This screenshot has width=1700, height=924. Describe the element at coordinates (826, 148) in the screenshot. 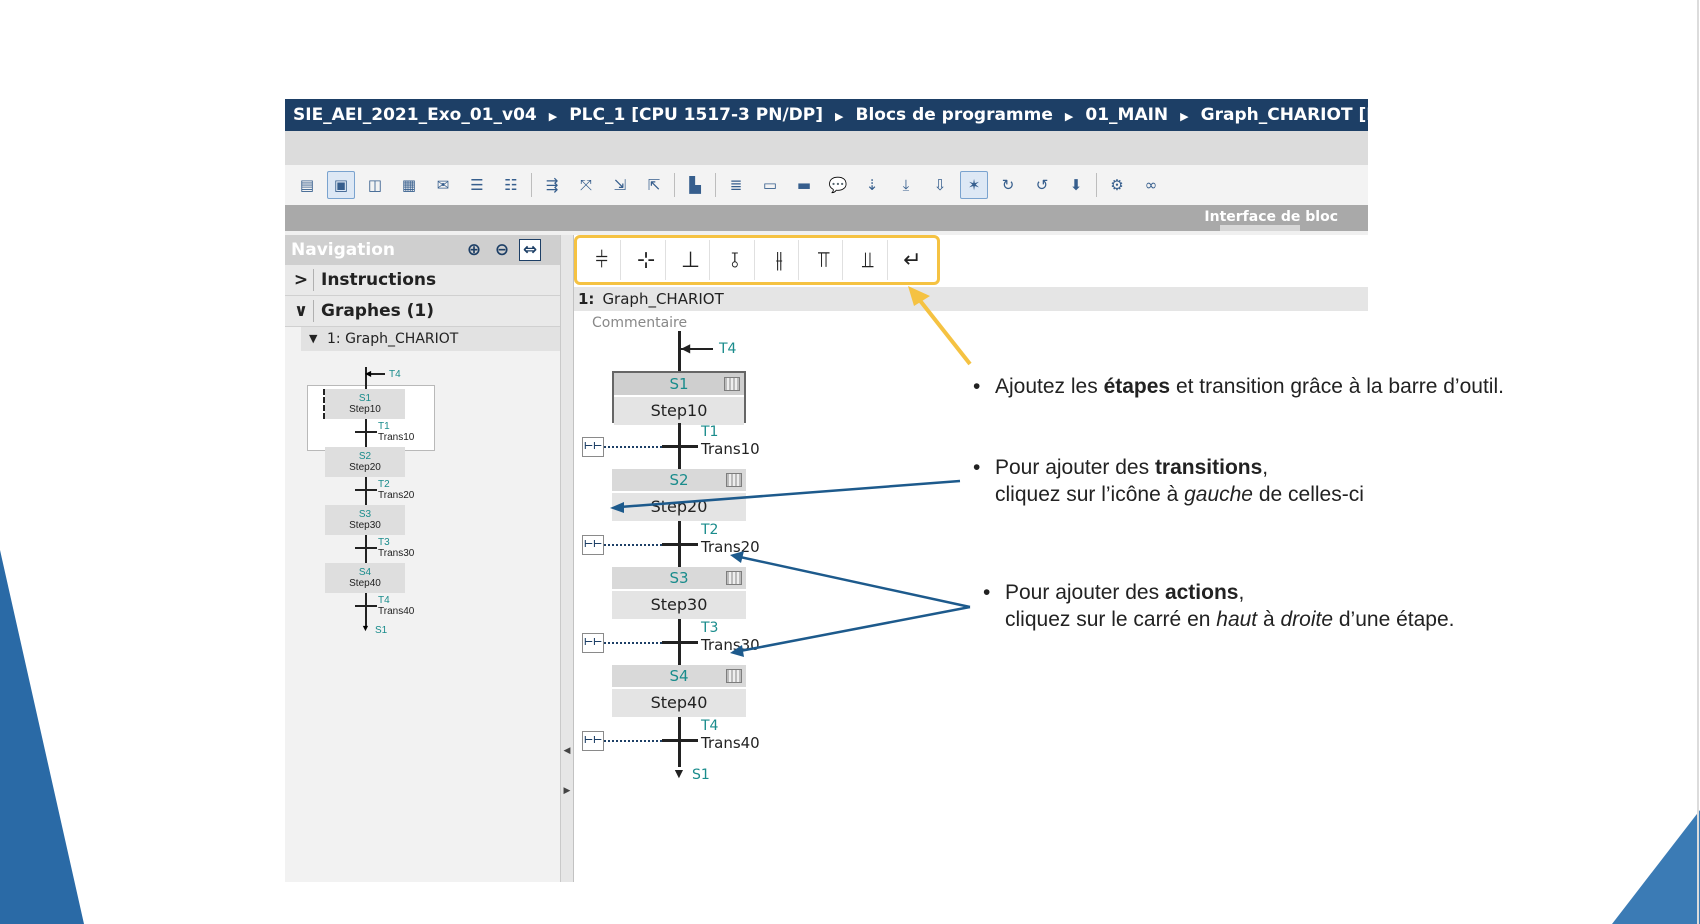

I see `editor-header-area` at that location.